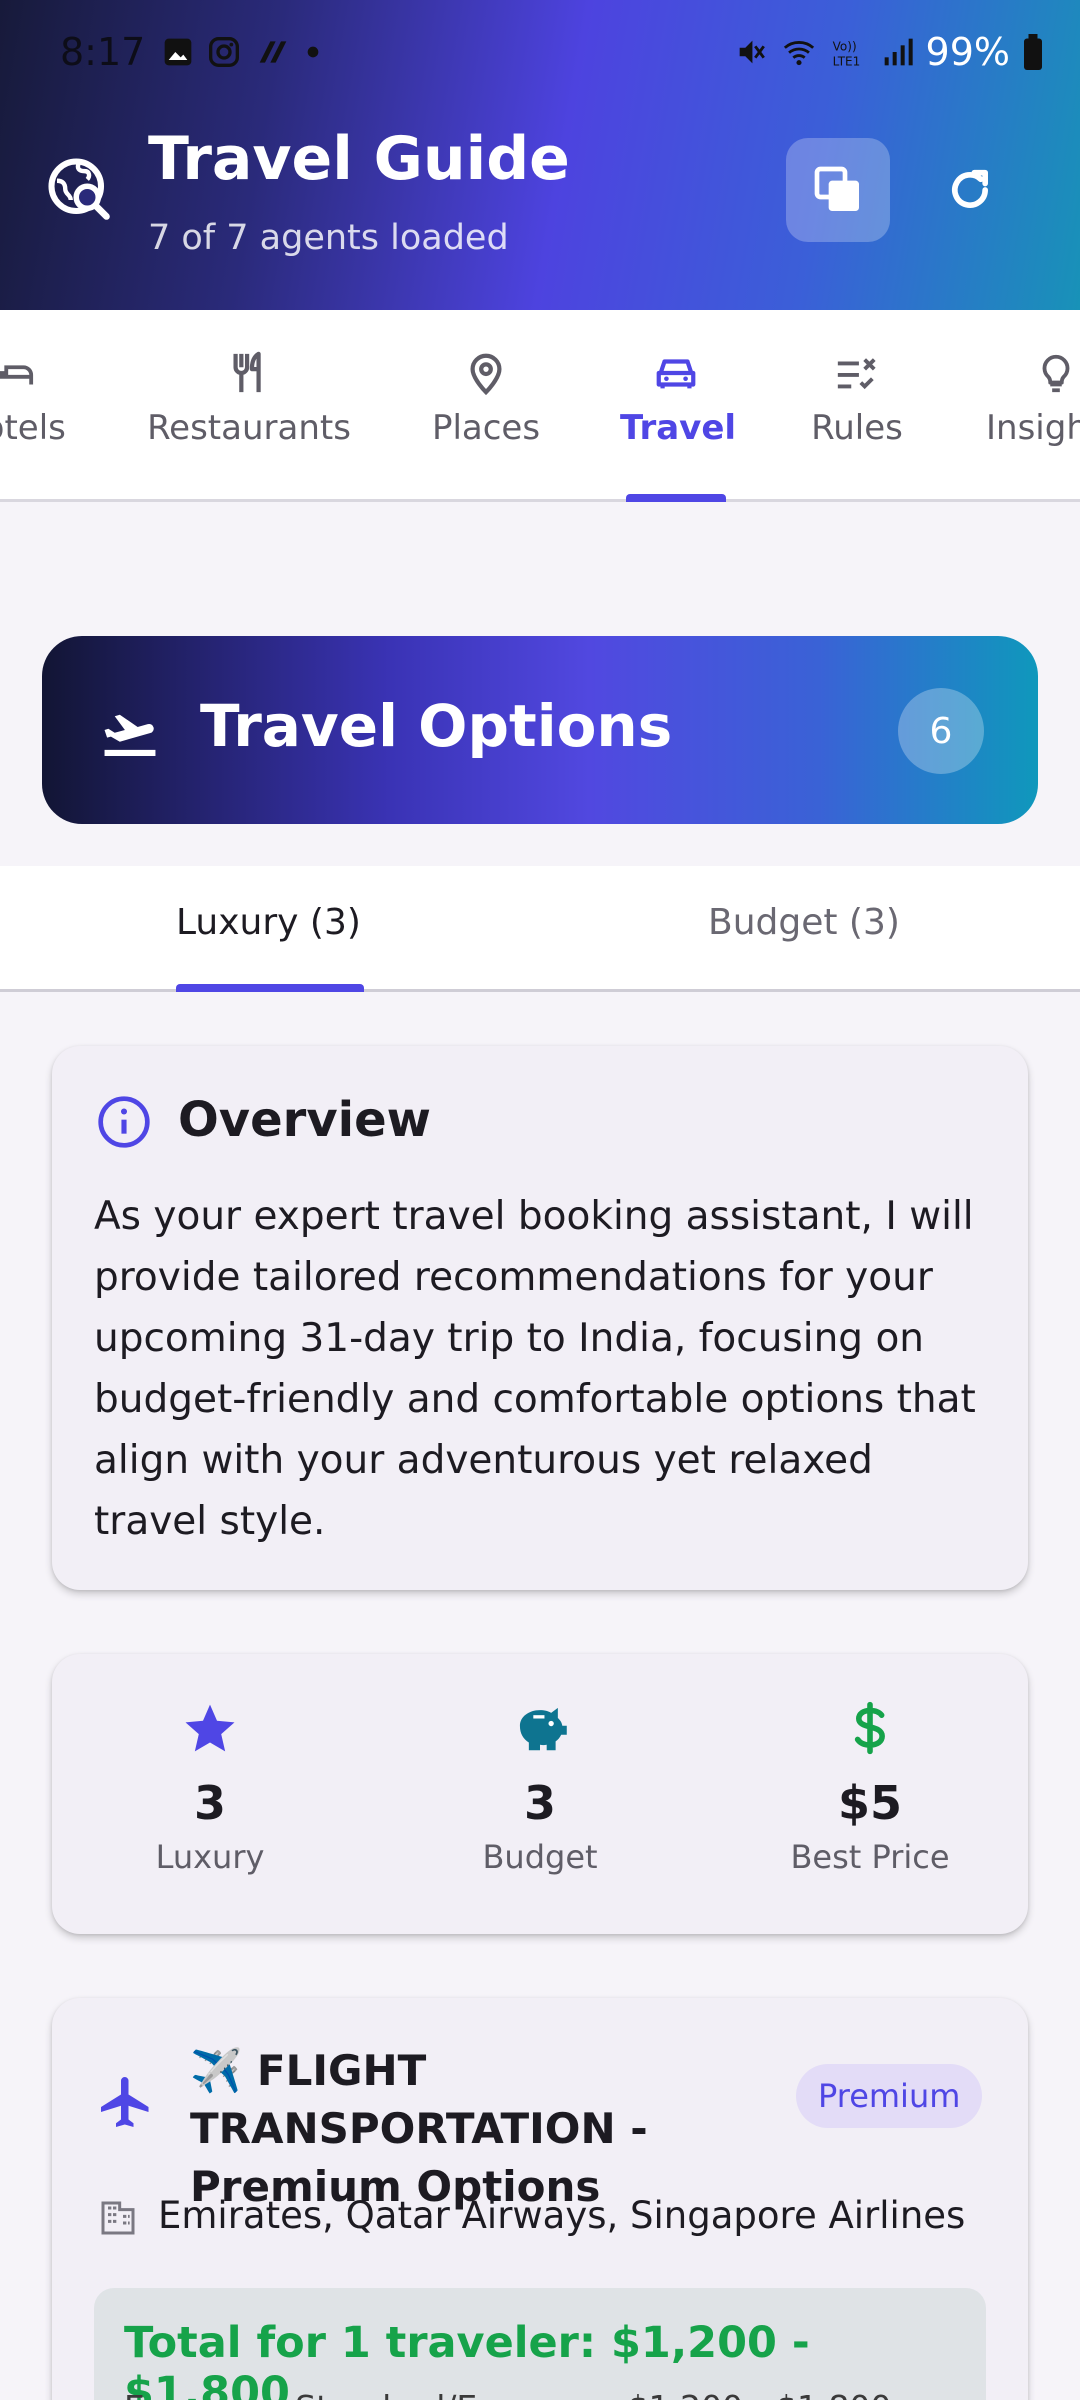  What do you see at coordinates (241, 52) in the screenshot?
I see `notification-icons` at bounding box center [241, 52].